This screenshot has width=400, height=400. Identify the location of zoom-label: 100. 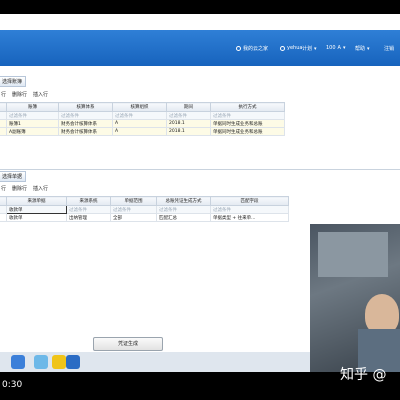
(331, 48).